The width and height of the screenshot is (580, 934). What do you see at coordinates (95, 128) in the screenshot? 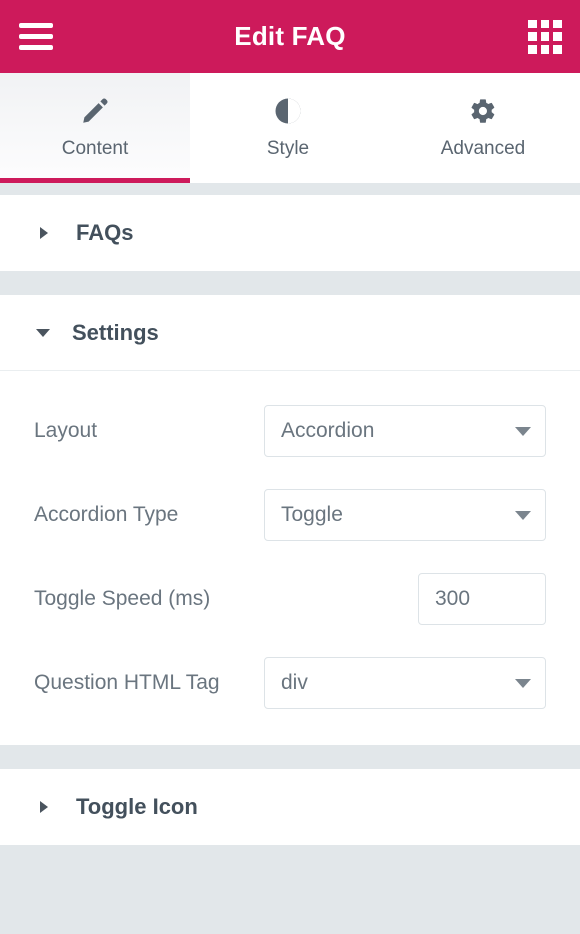
I see `tab-content: Content` at bounding box center [95, 128].